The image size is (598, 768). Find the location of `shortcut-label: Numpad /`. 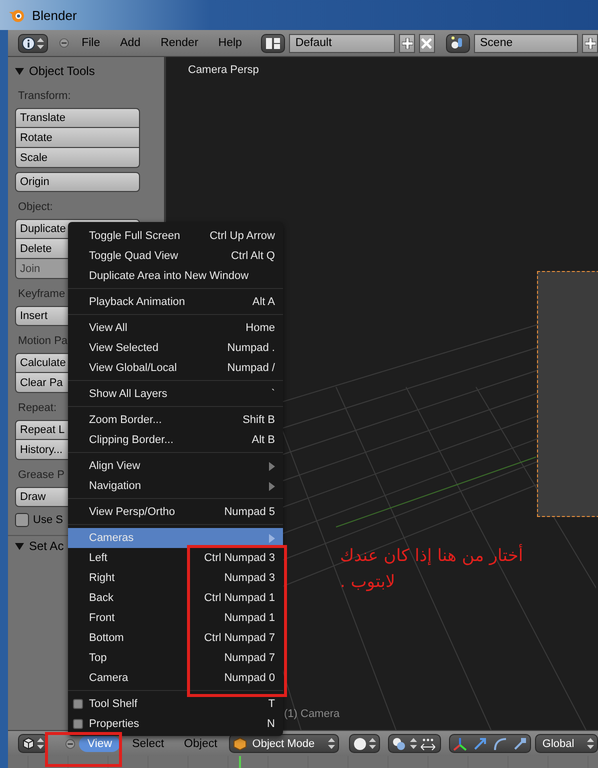

shortcut-label: Numpad / is located at coordinates (251, 368).